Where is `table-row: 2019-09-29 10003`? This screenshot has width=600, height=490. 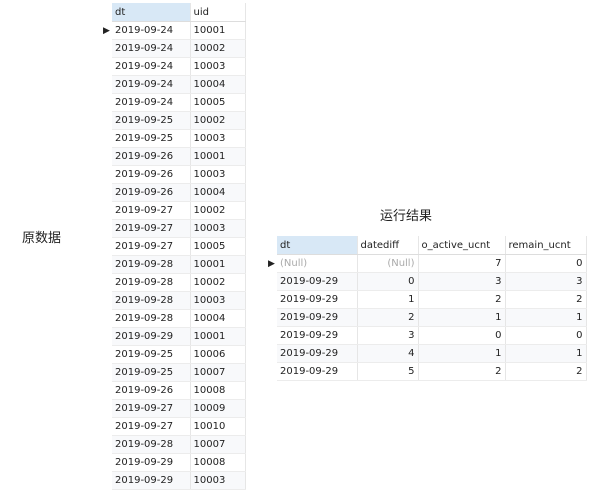
table-row: 2019-09-29 10003 is located at coordinates (174, 480).